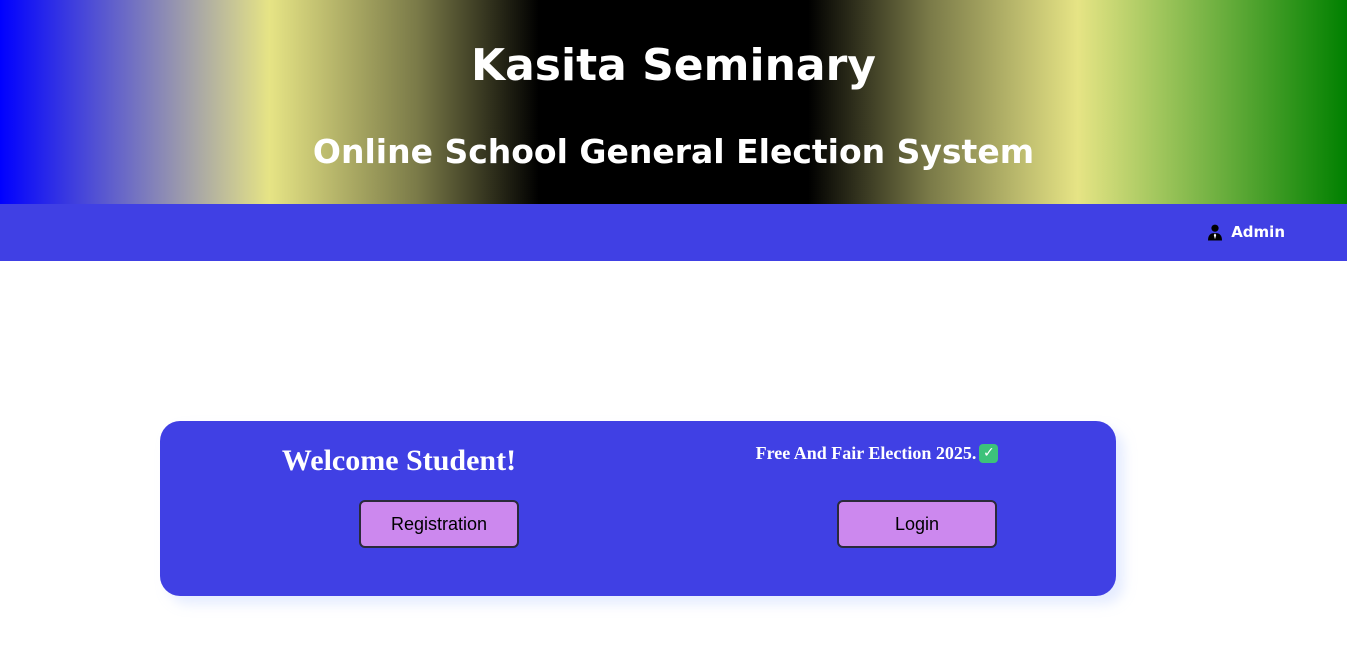 The image size is (1347, 660). I want to click on admin-link: Admin, so click(1246, 232).